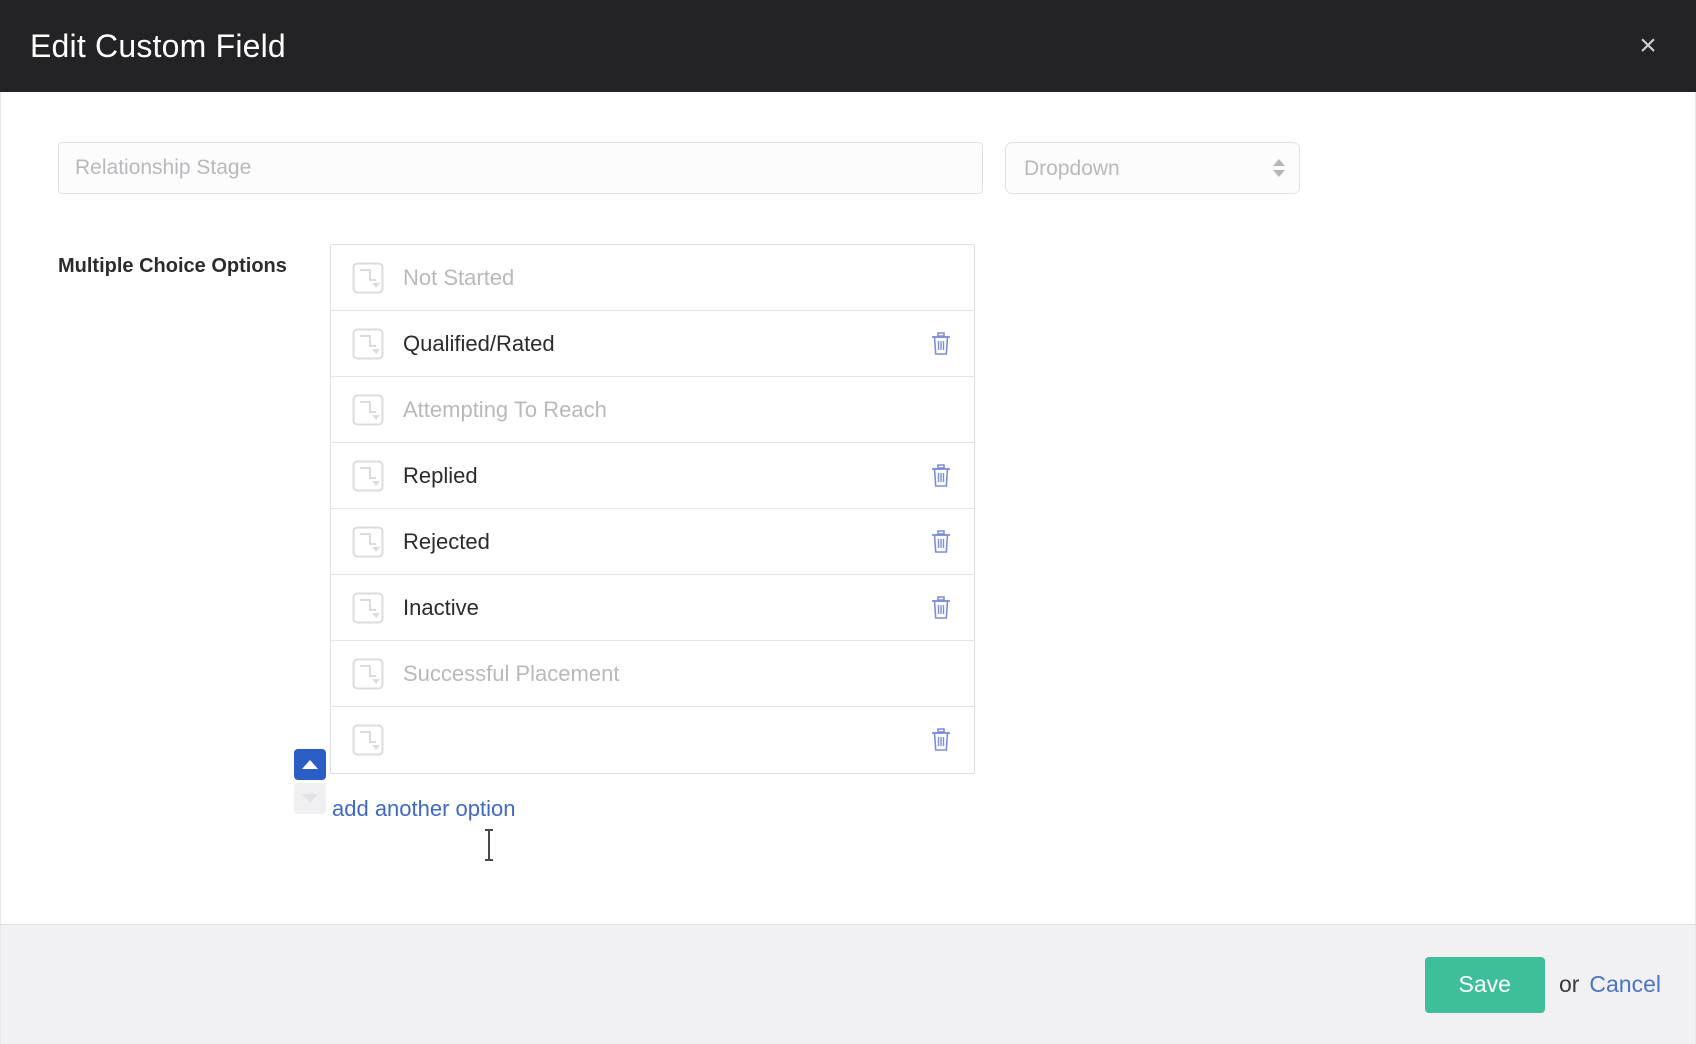  I want to click on add-another-option-link: add another option, so click(424, 809).